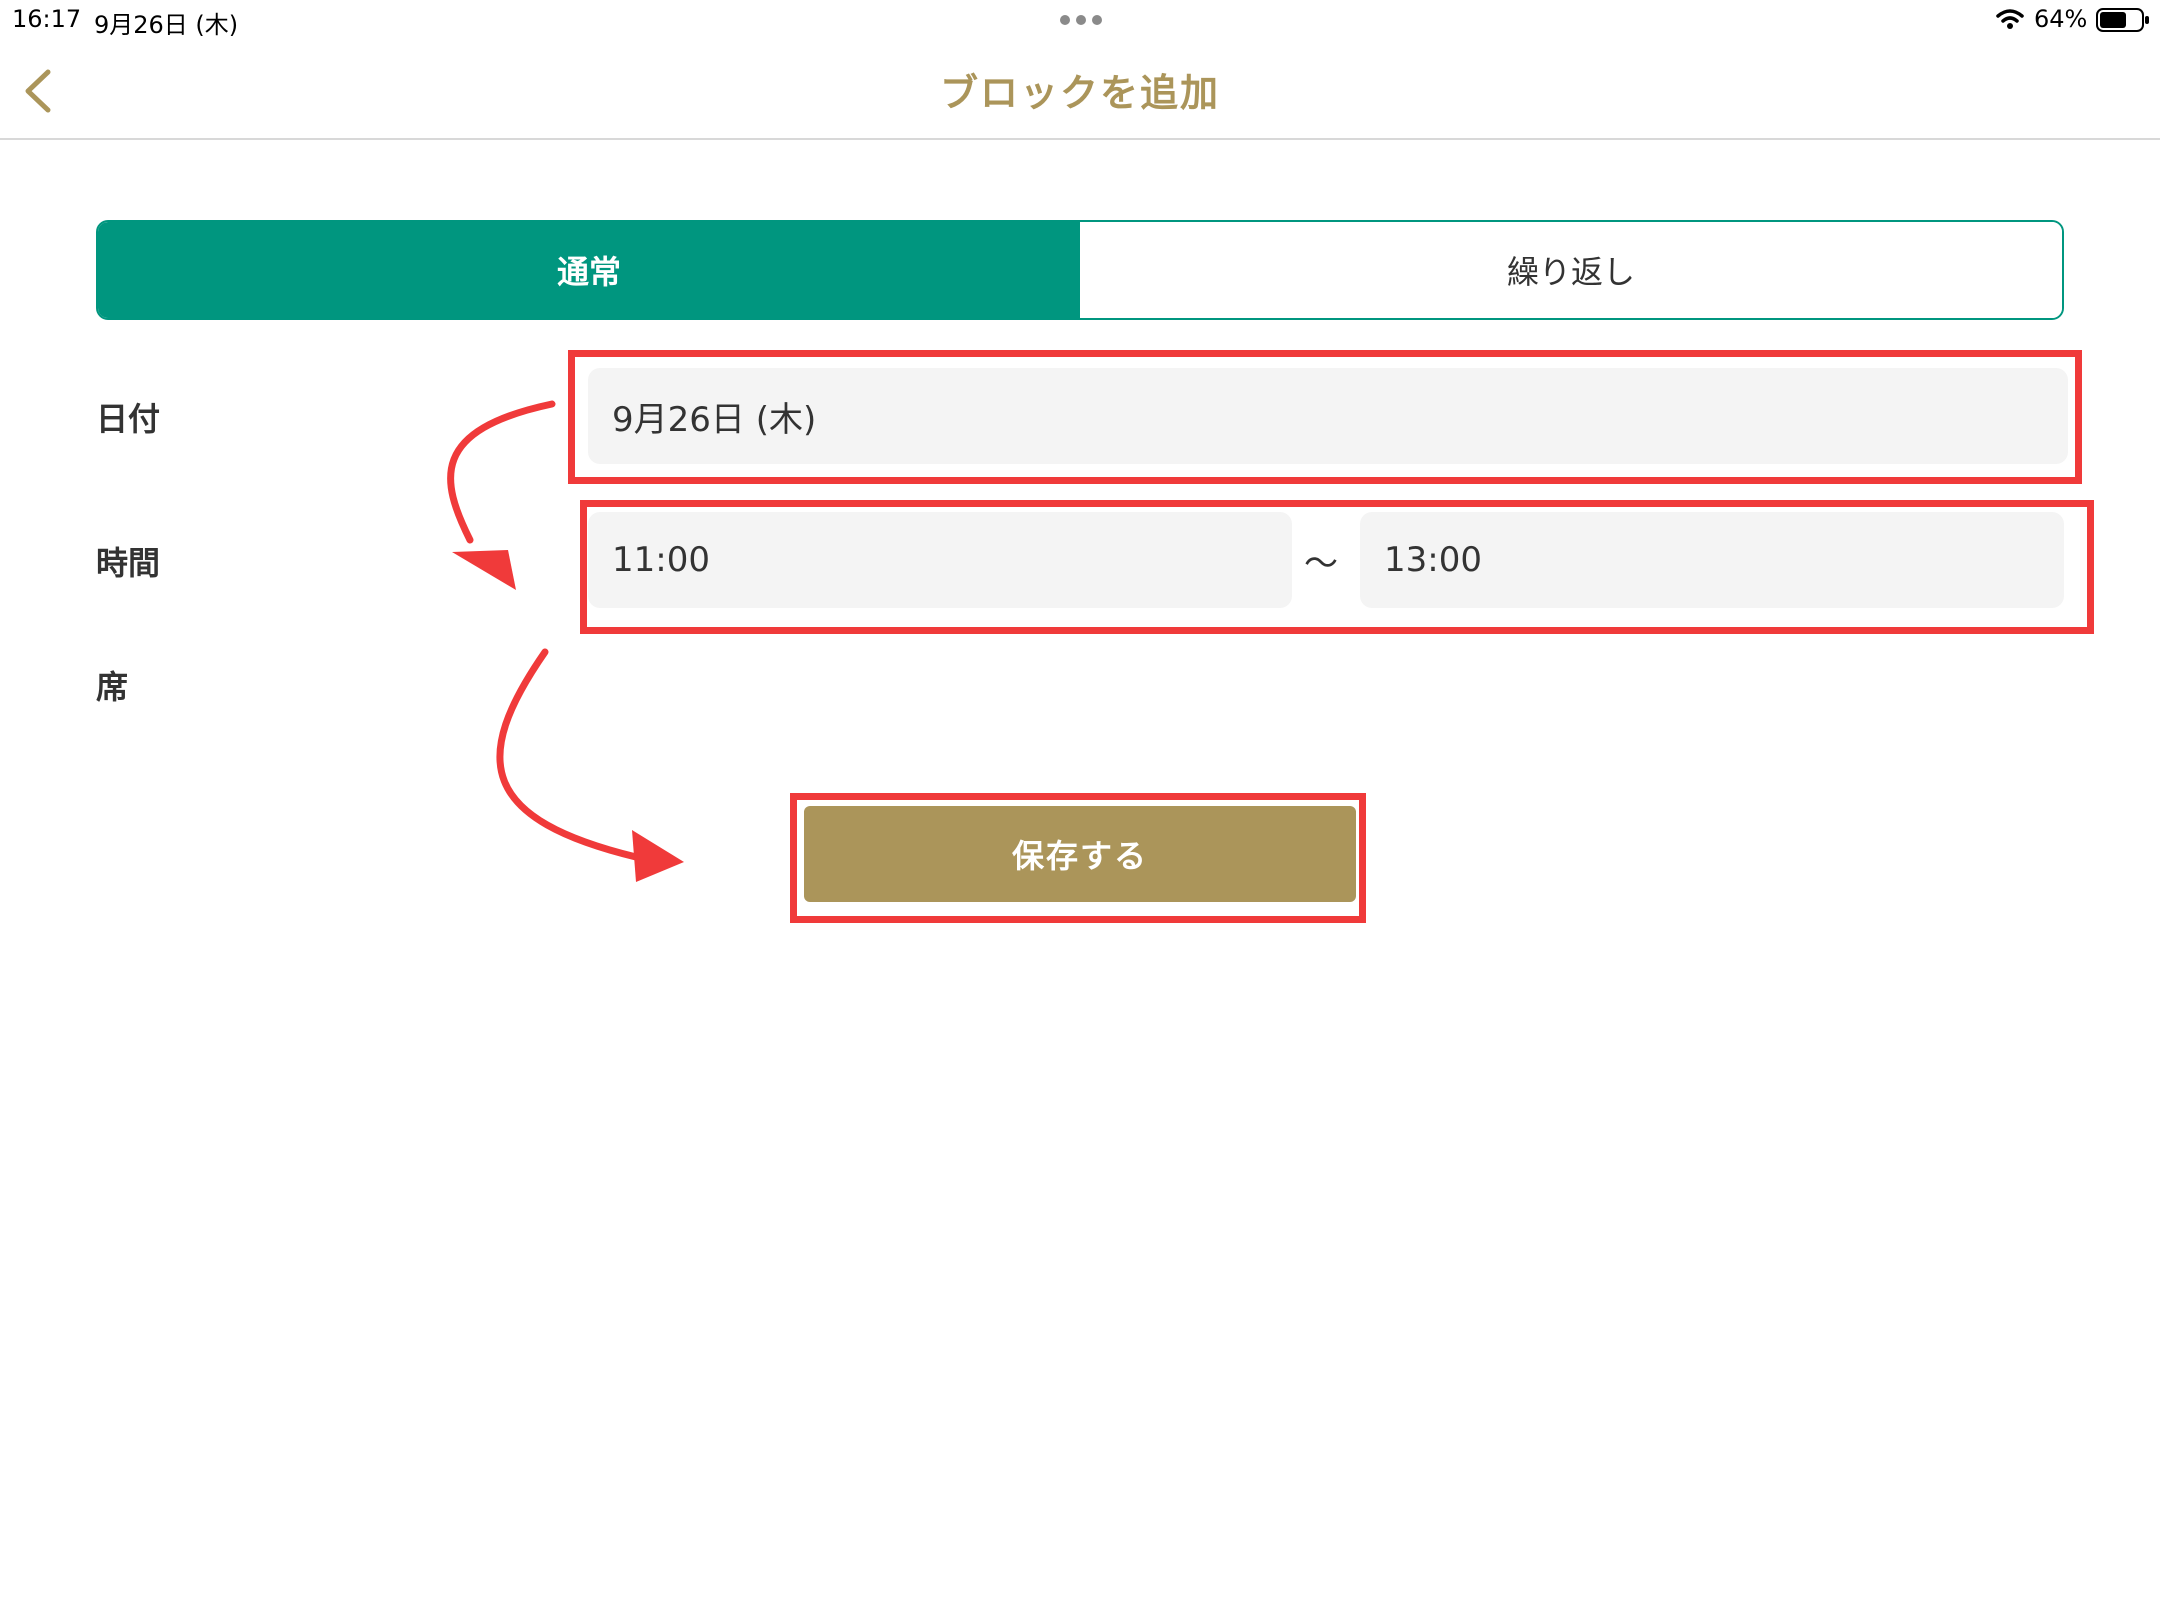  I want to click on status-bar: 16:17 9月26日 (木) 64%, so click(1080, 20).